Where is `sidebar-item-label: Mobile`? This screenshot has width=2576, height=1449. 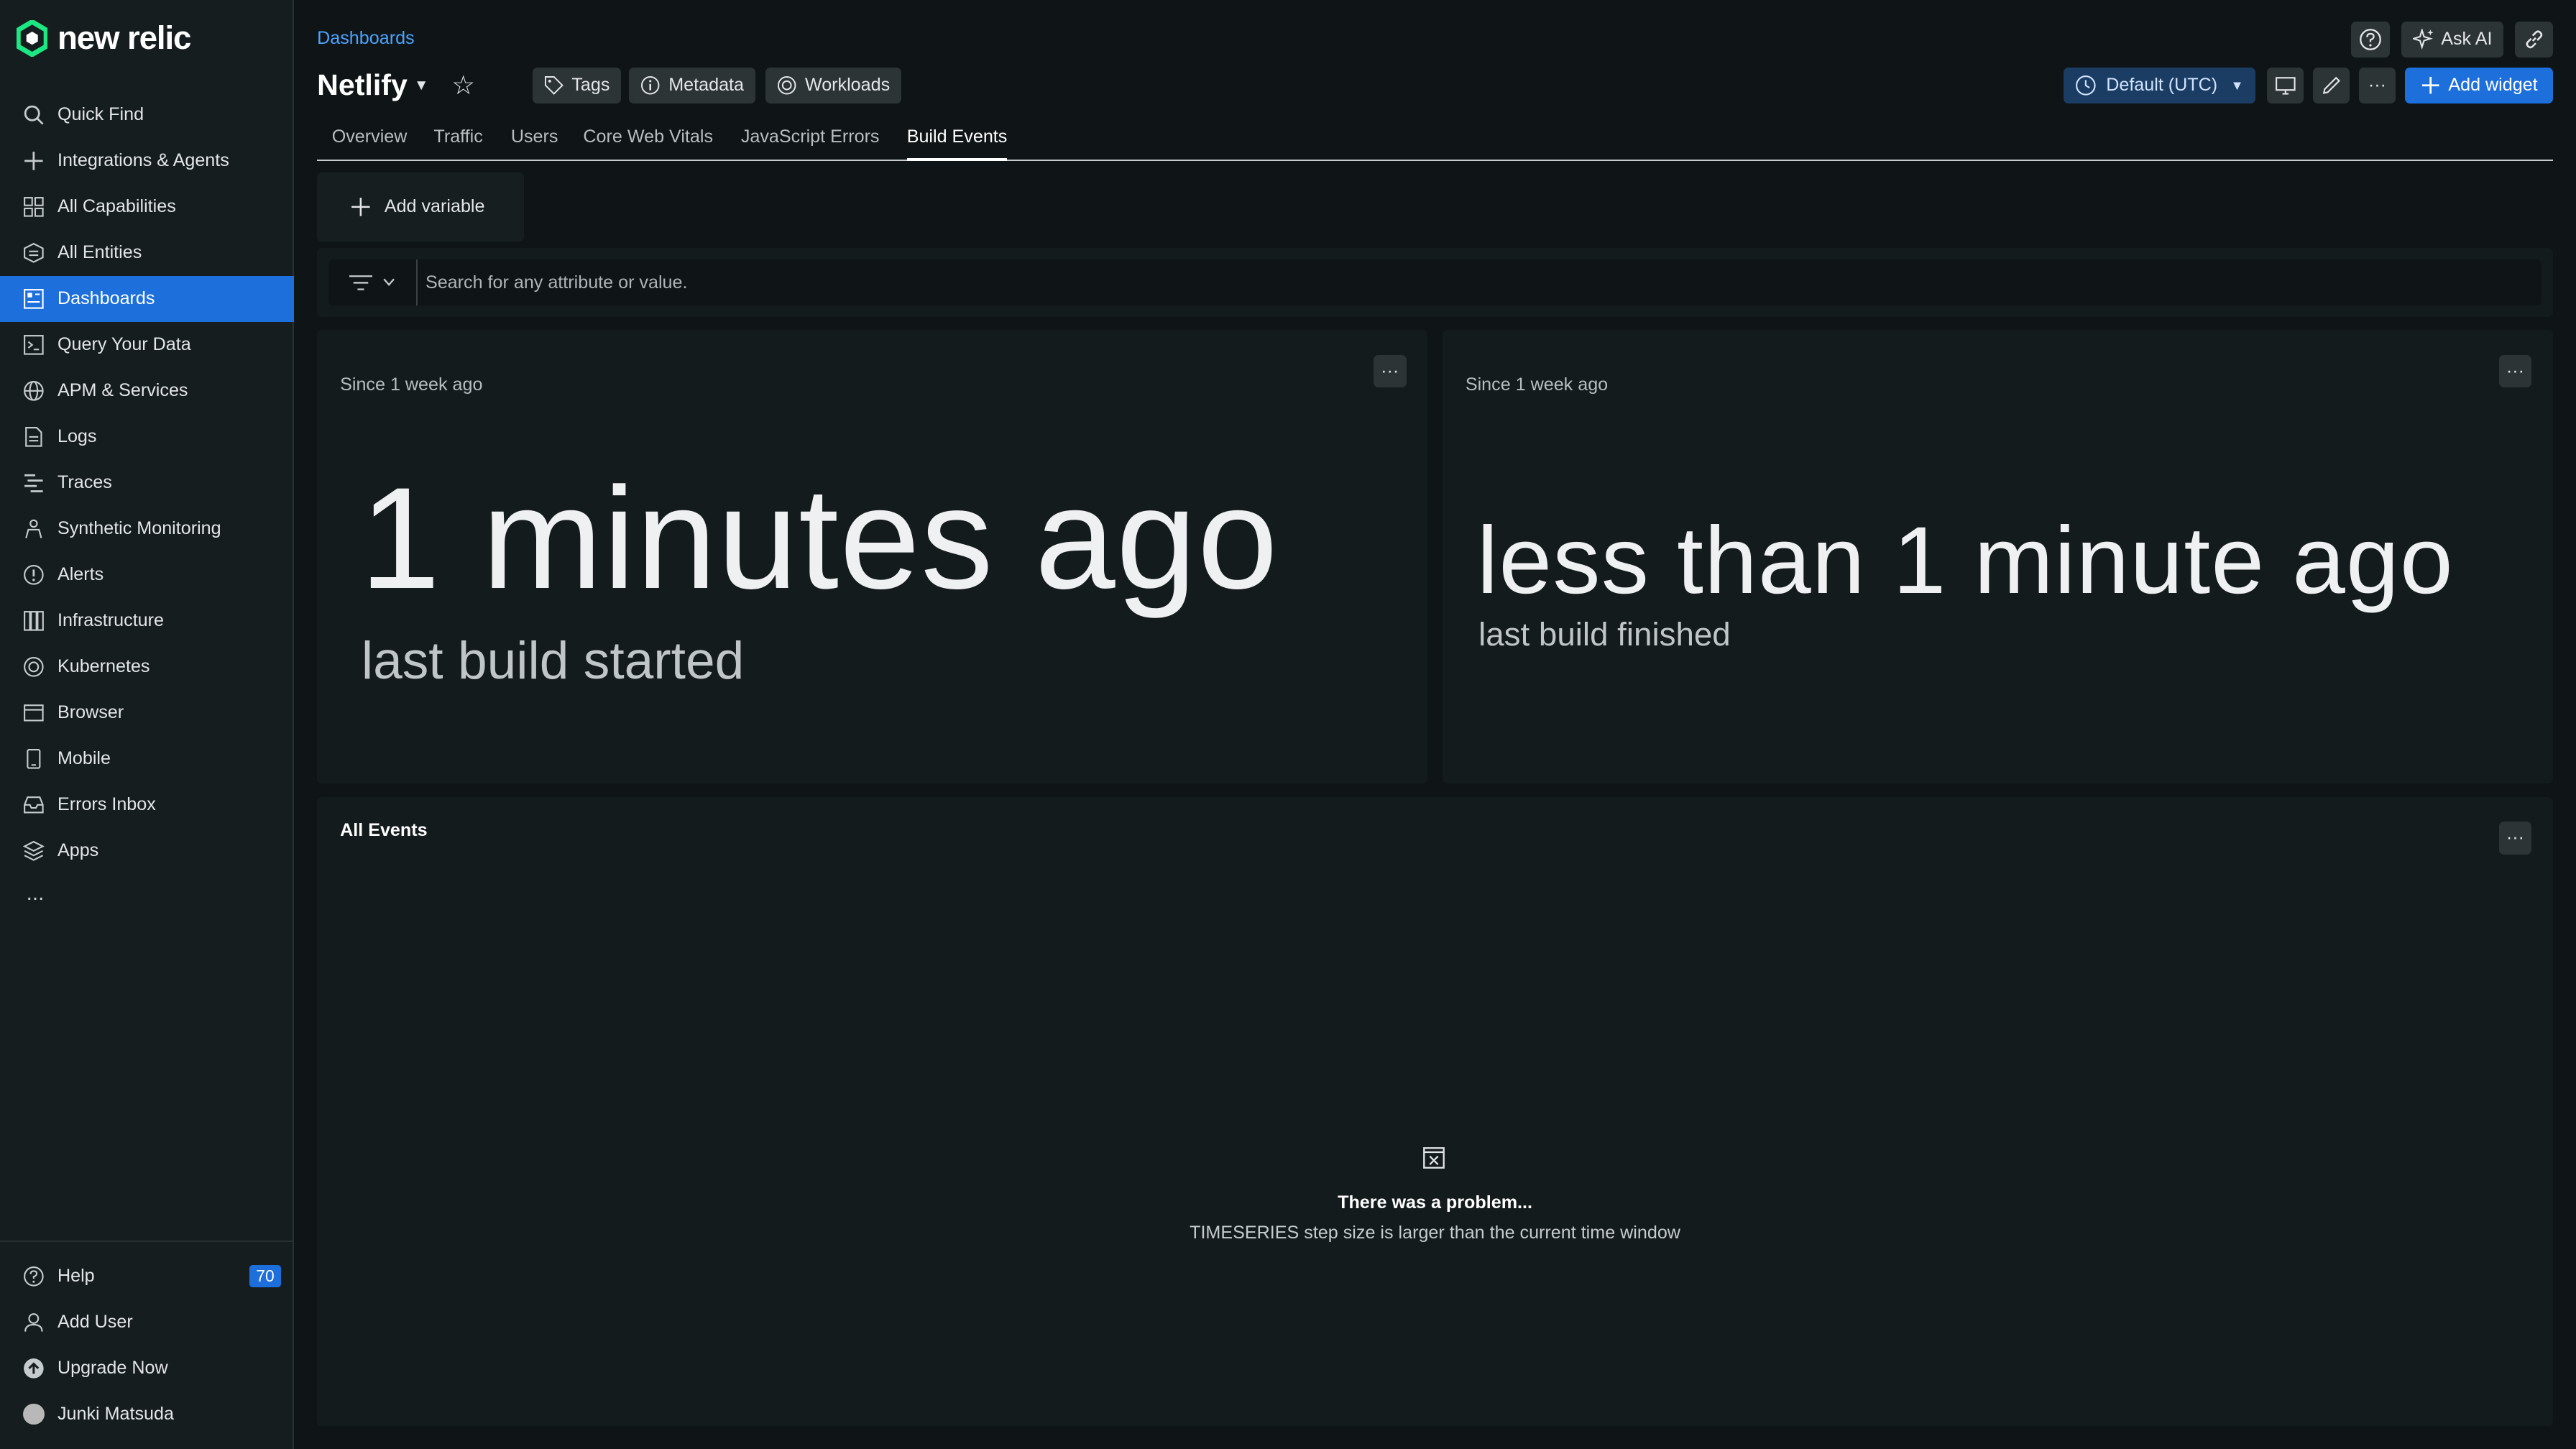
sidebar-item-label: Mobile is located at coordinates (84, 758).